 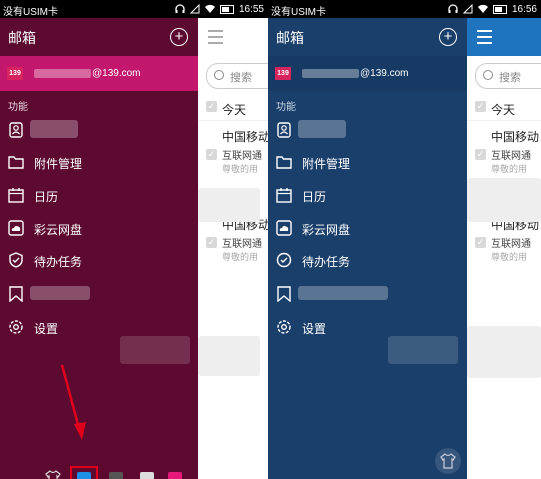 I want to click on battery-icon, so click(x=499, y=9).